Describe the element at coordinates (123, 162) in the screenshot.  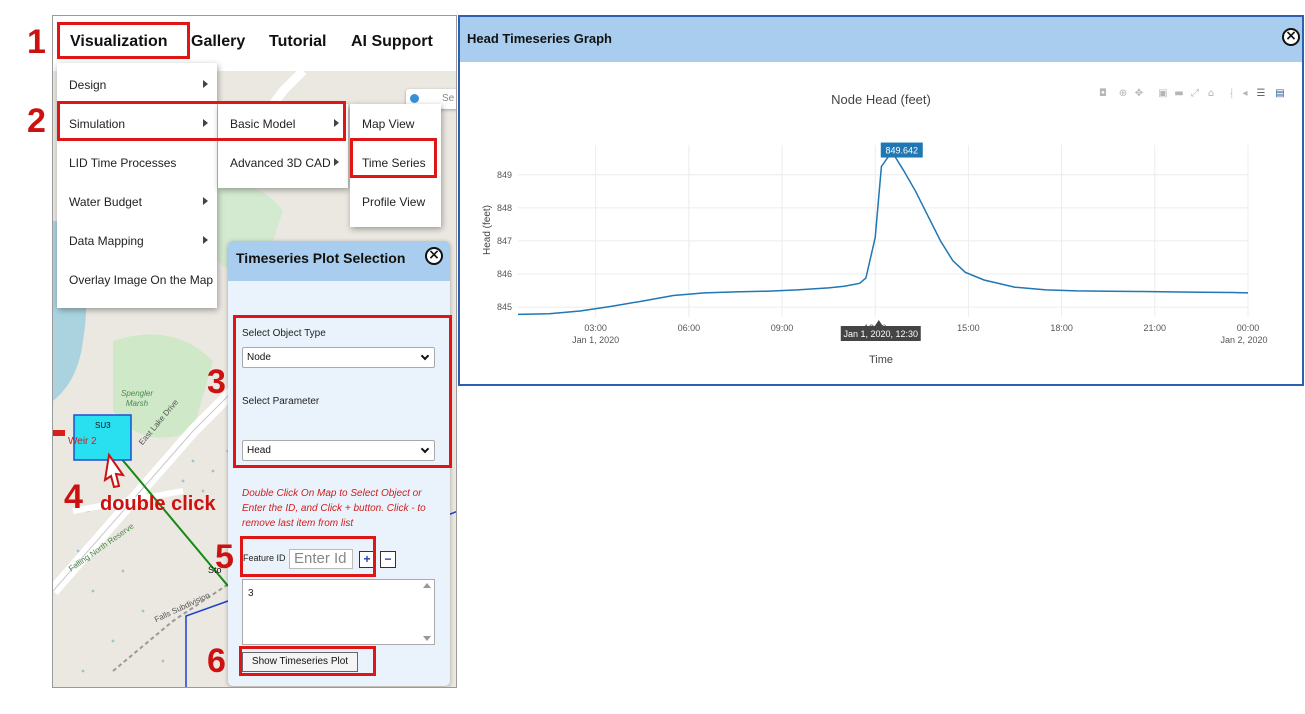
I see `menu-item-label: LID Time Processes` at that location.